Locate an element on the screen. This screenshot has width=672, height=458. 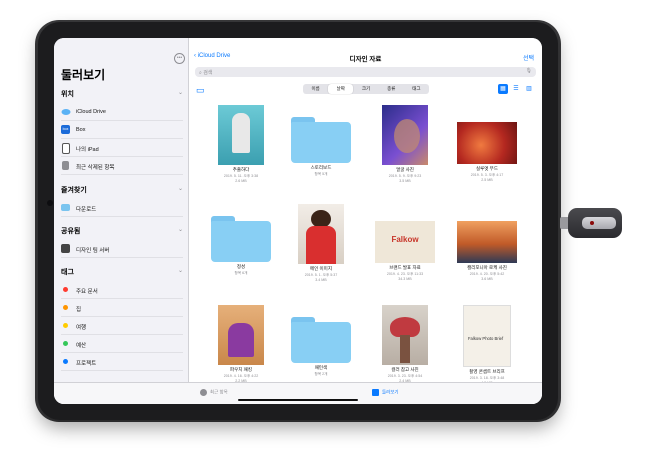
tab-browse: 둘러보기 is located at coordinates (385, 392).